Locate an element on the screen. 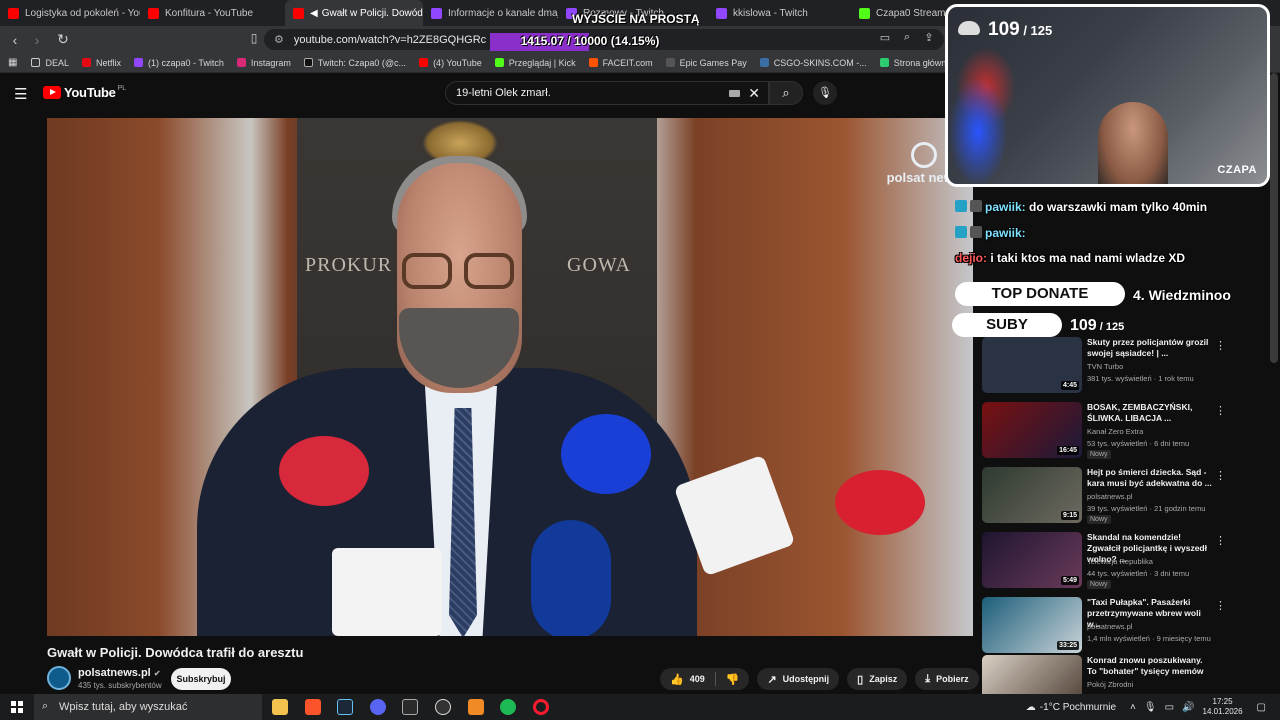 The height and width of the screenshot is (720, 1280). forward-icon: › is located at coordinates (37, 40).